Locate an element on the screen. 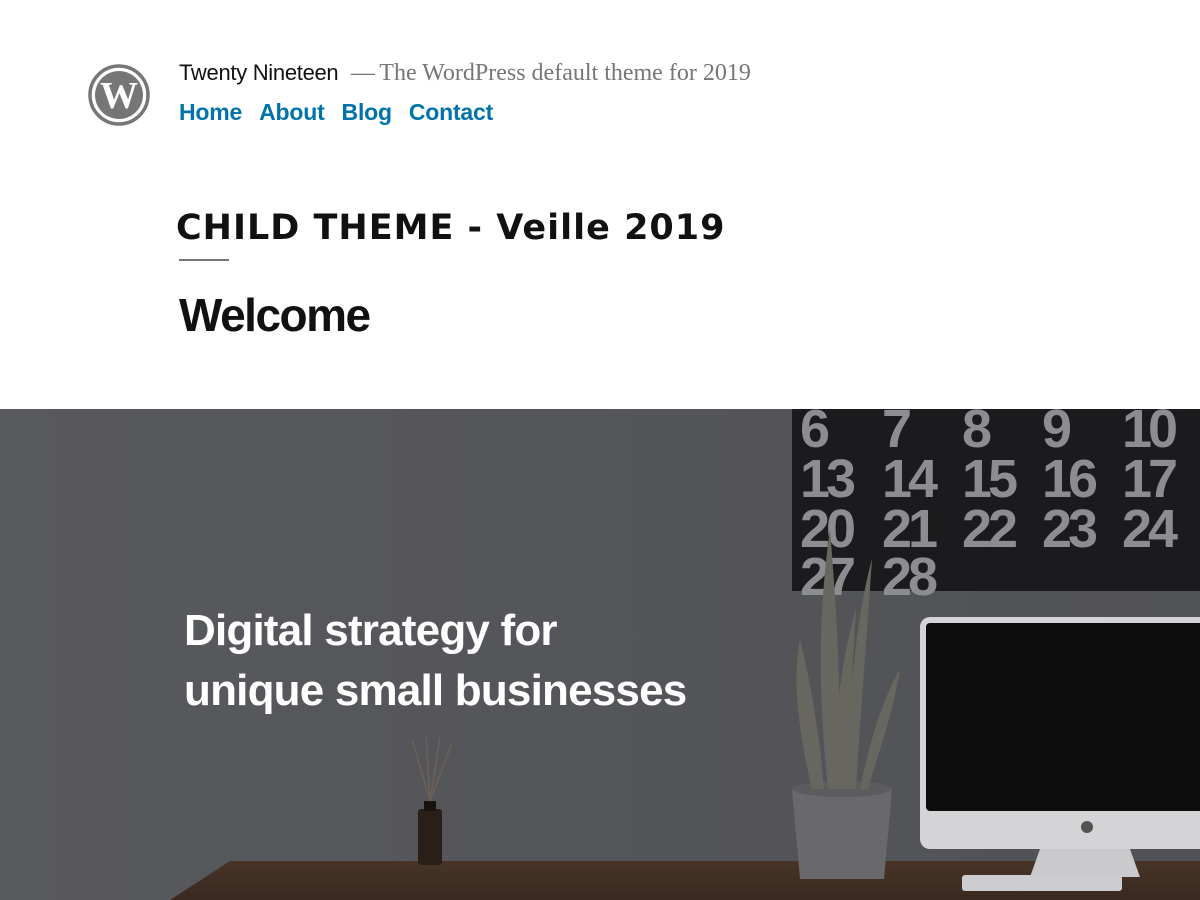 This screenshot has height=900, width=1200. child-theme-label: CHILD THEME - Veille 2019 is located at coordinates (451, 228).